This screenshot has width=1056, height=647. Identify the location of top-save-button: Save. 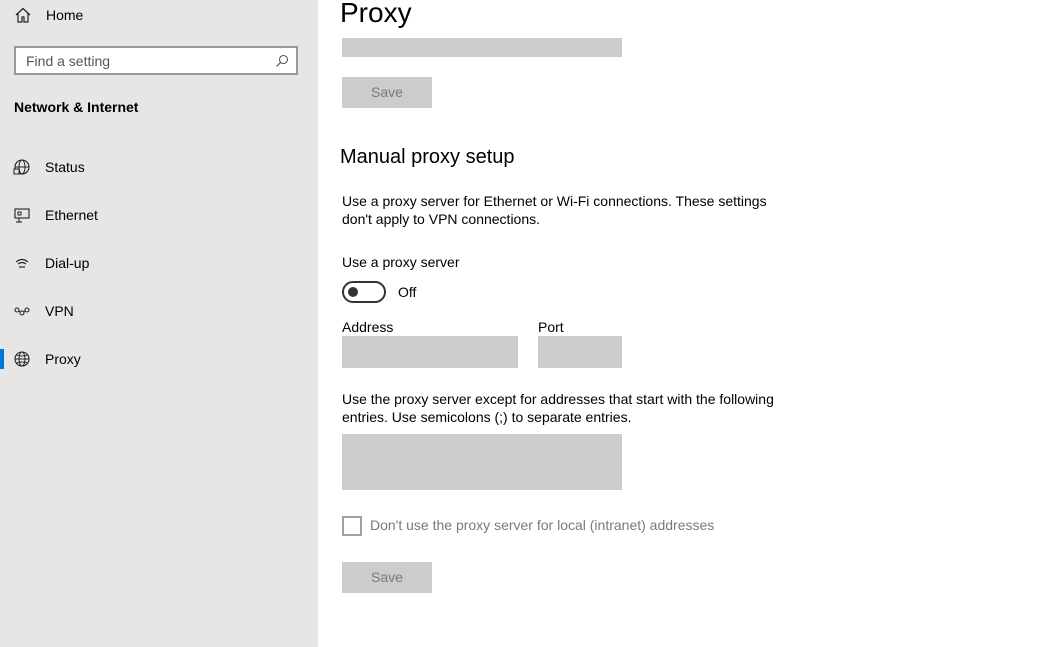
(387, 92).